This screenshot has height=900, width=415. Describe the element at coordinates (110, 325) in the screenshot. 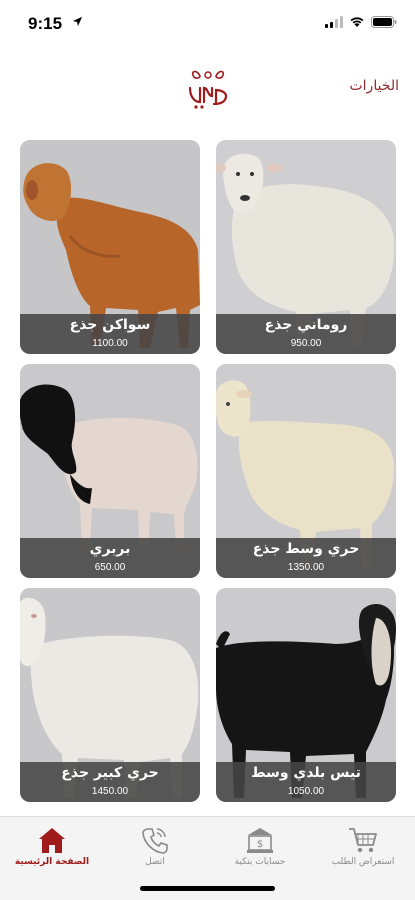

I see `product-name: سواكن جذع` at that location.